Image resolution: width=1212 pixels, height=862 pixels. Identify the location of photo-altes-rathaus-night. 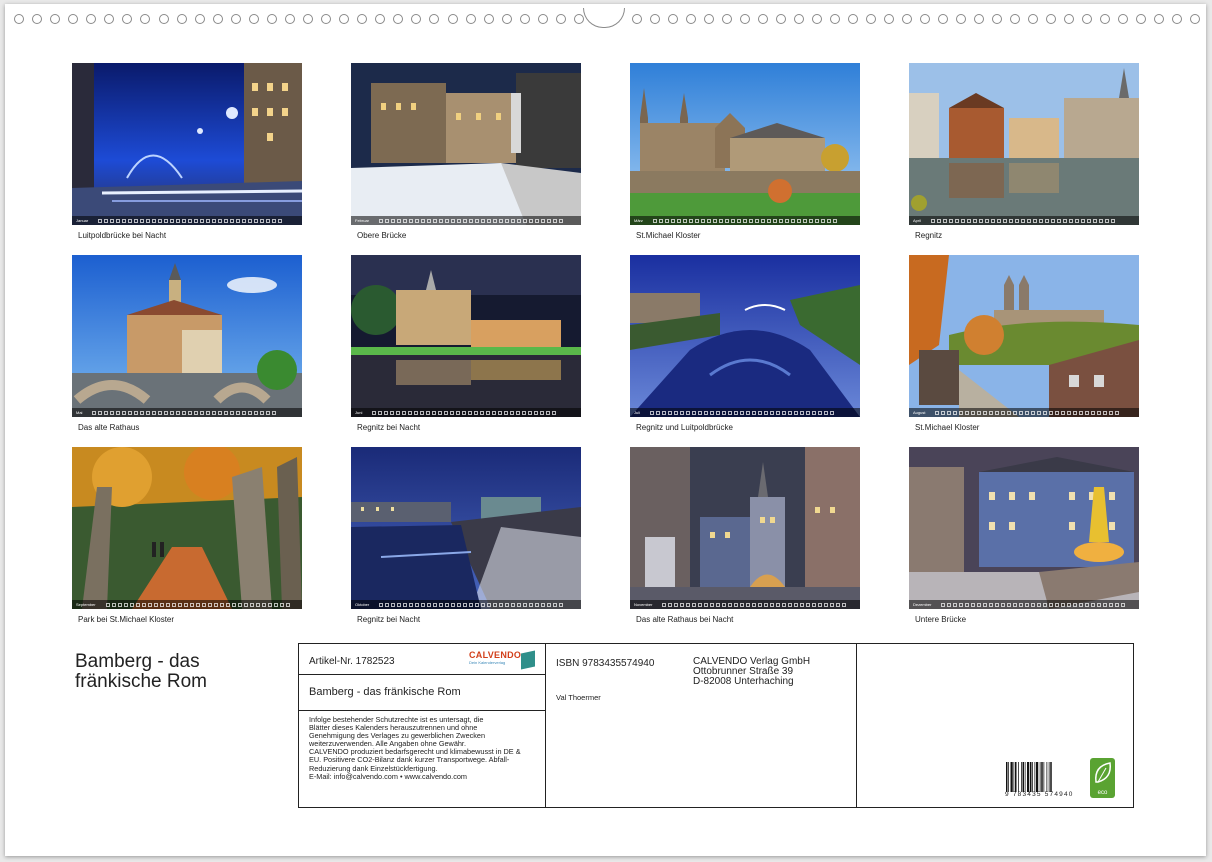
(745, 528).